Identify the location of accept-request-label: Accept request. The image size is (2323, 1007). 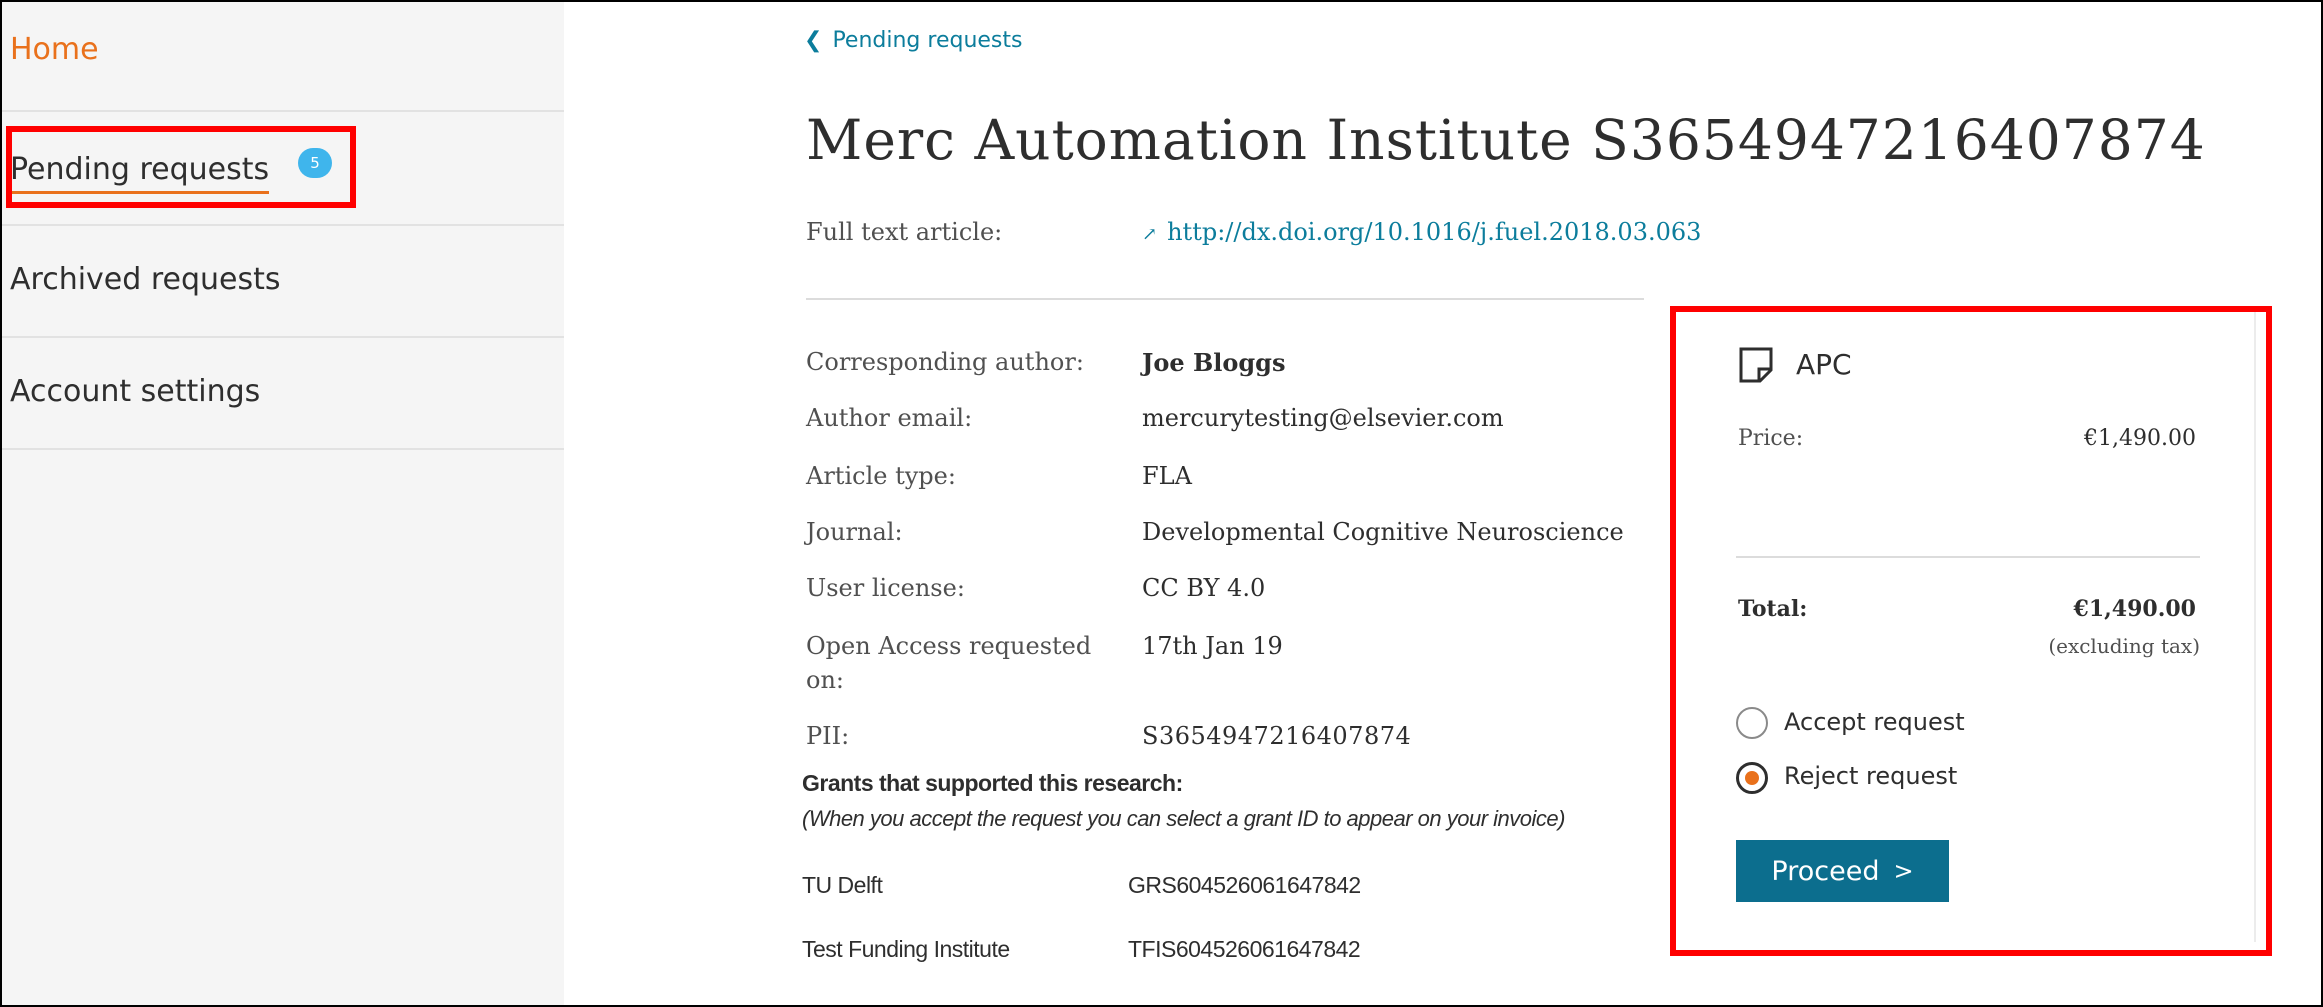
(1874, 722).